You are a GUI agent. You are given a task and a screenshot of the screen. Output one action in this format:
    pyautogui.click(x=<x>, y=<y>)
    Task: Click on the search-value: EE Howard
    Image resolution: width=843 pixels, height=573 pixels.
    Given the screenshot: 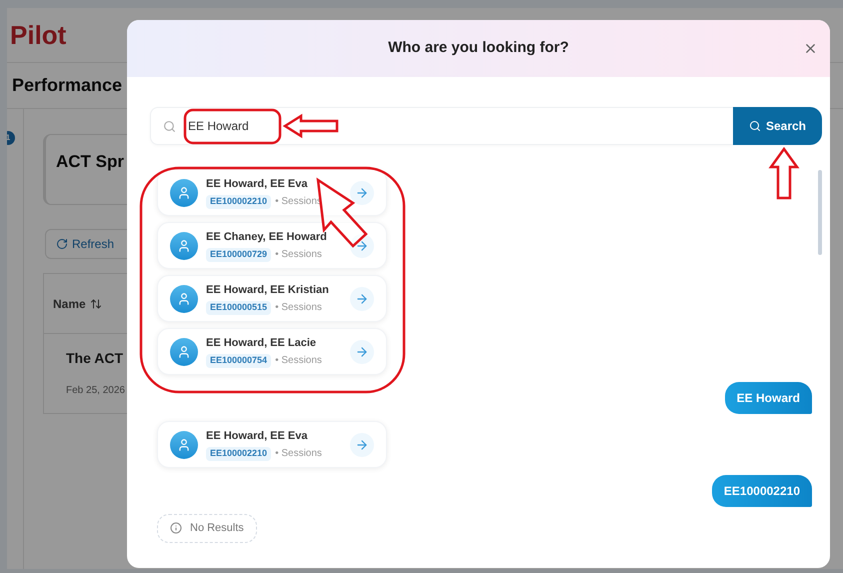 What is the action you would take?
    pyautogui.click(x=218, y=126)
    